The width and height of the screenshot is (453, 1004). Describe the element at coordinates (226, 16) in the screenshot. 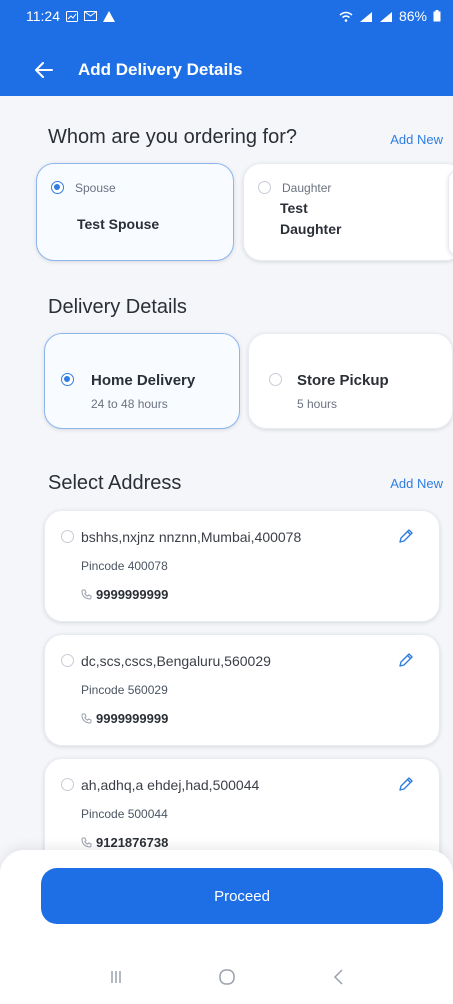

I see `status-bar: 11:24 86%` at that location.